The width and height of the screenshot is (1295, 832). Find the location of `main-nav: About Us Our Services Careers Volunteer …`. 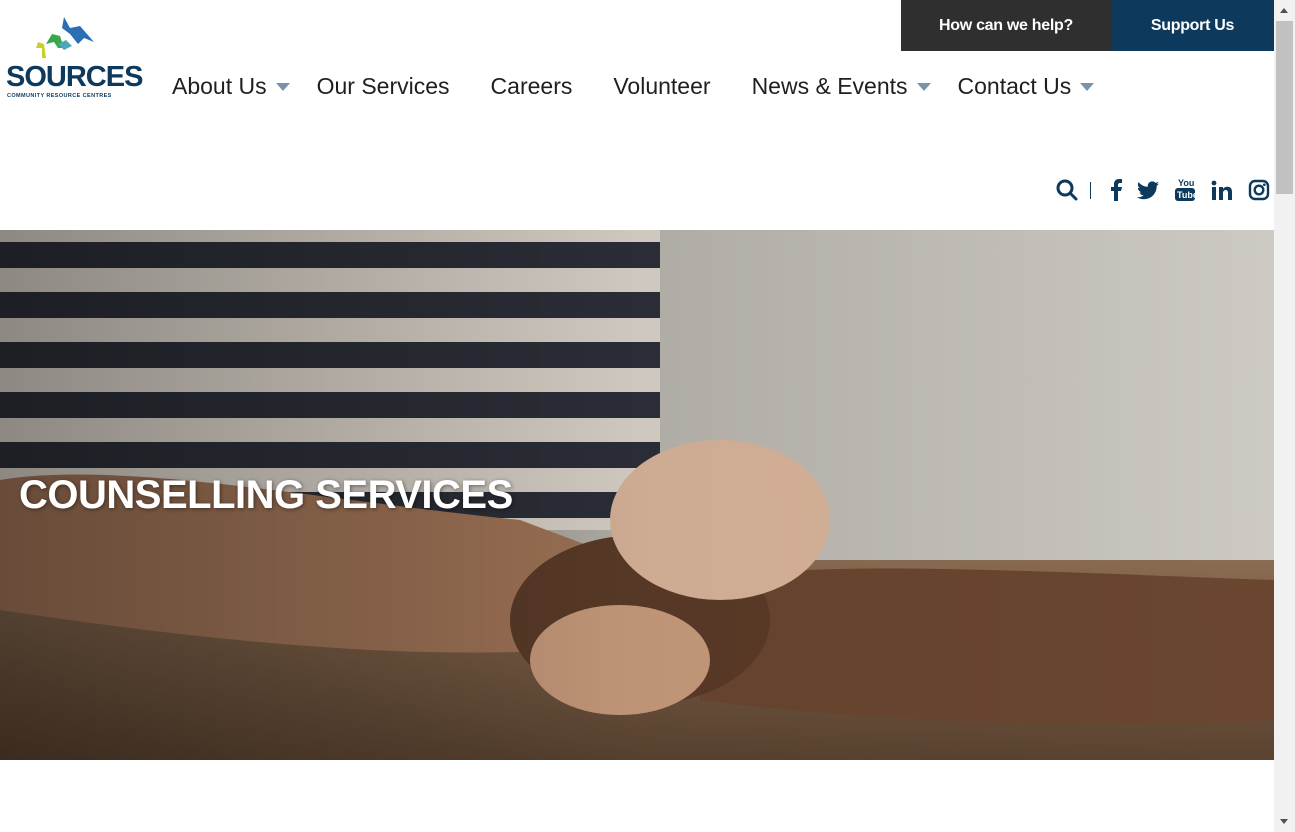

main-nav: About Us Our Services Careers Volunteer … is located at coordinates (633, 86).